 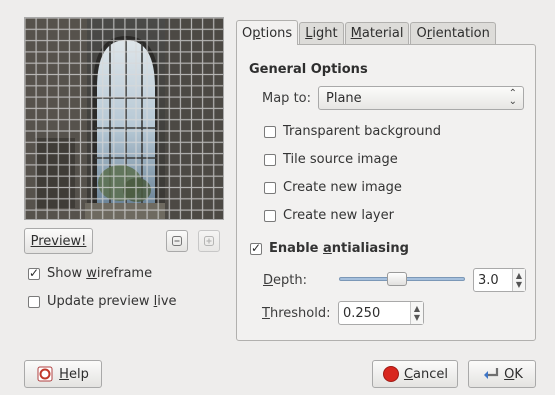 What do you see at coordinates (74, 374) in the screenshot?
I see `help-label: Help` at bounding box center [74, 374].